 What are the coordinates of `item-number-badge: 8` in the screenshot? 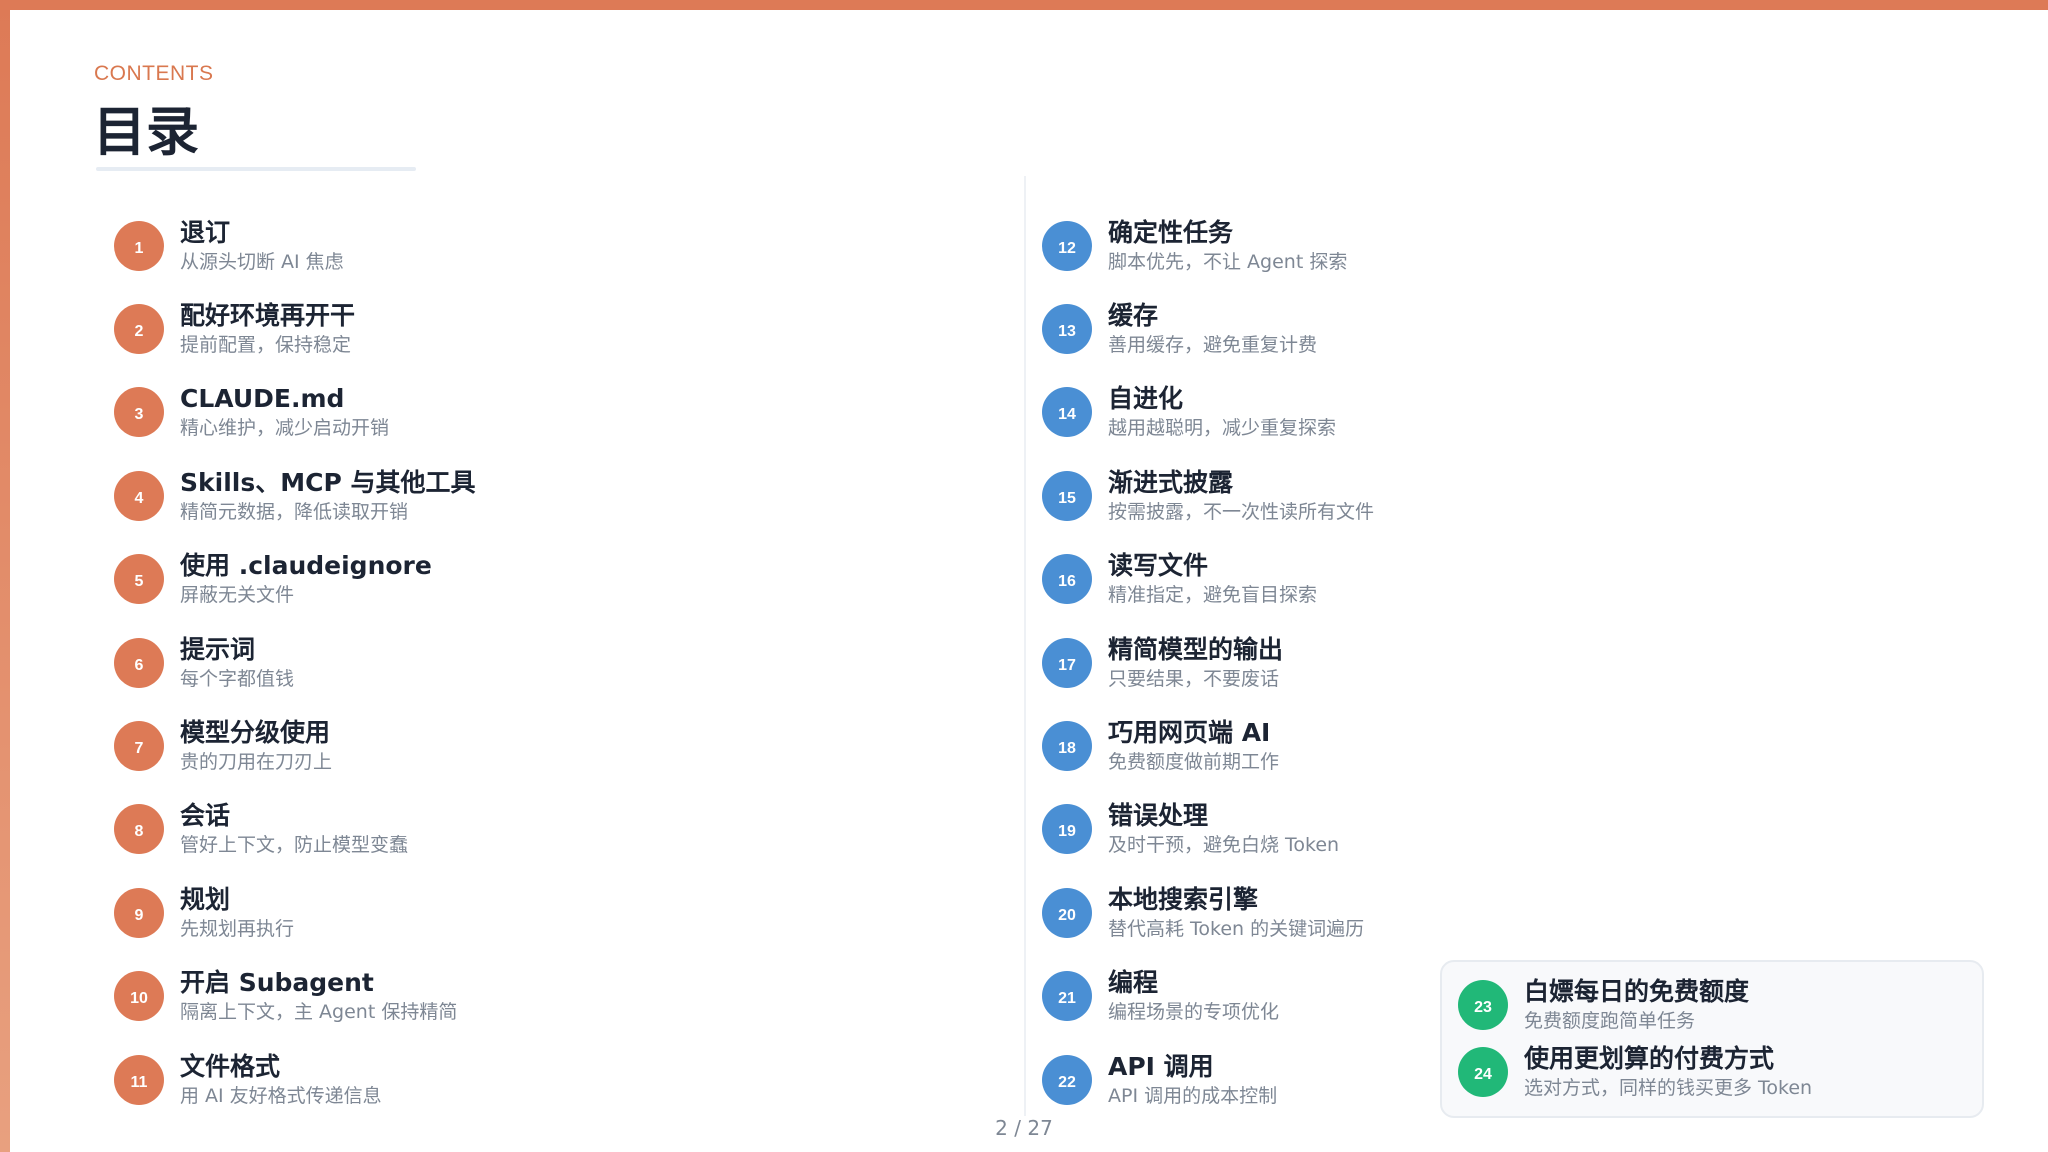 It's located at (139, 829).